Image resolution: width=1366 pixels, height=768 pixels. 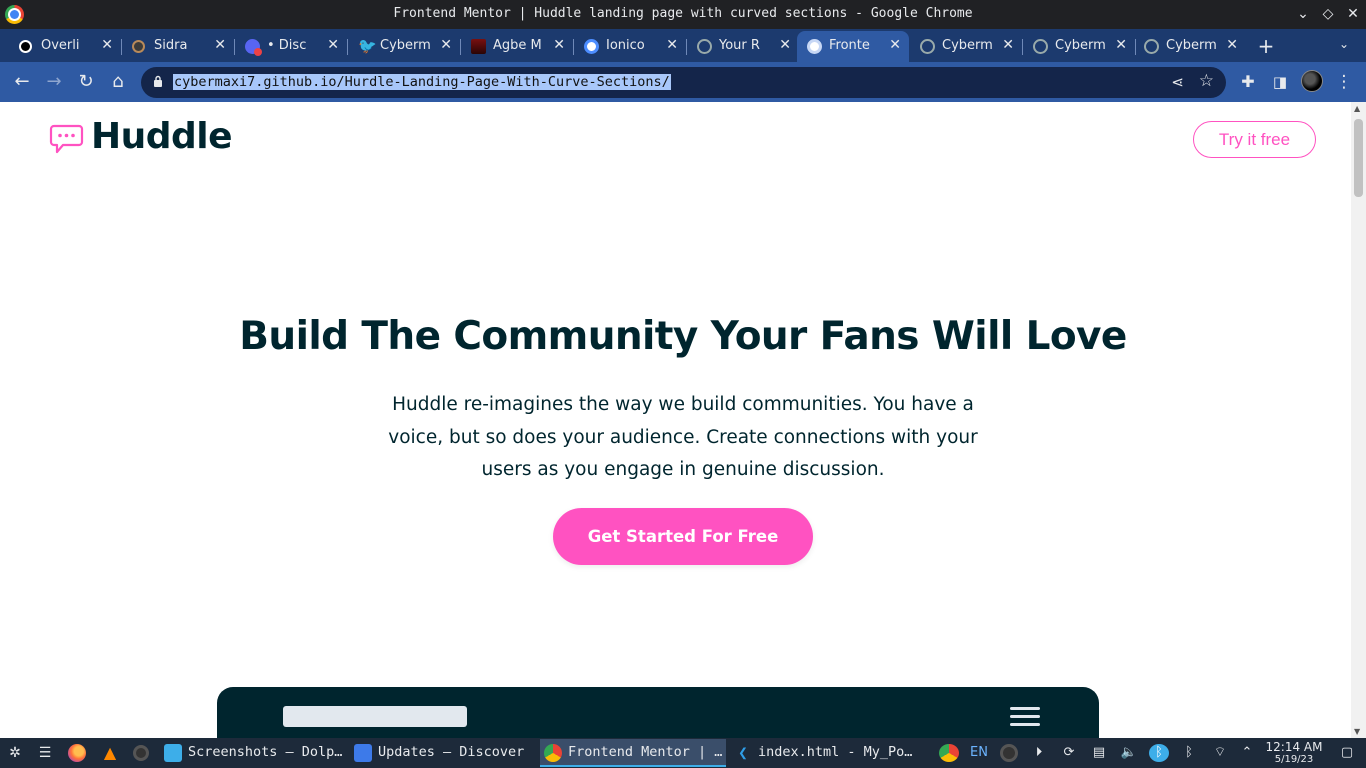 I want to click on chat-bubble-icon, so click(x=66, y=139).